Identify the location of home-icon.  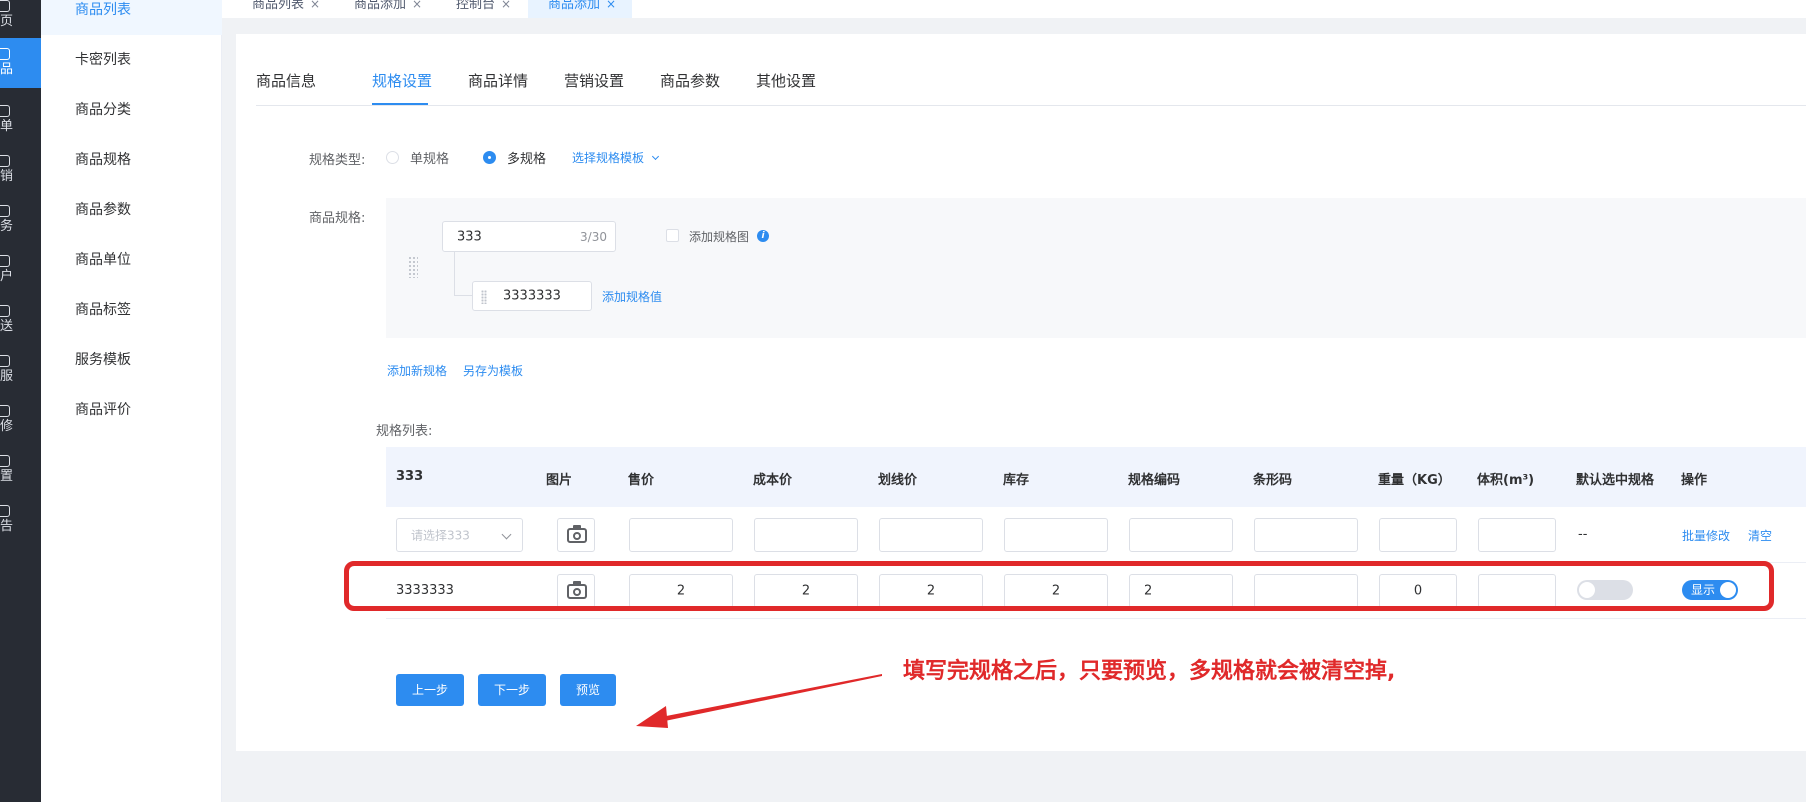
(5, 6).